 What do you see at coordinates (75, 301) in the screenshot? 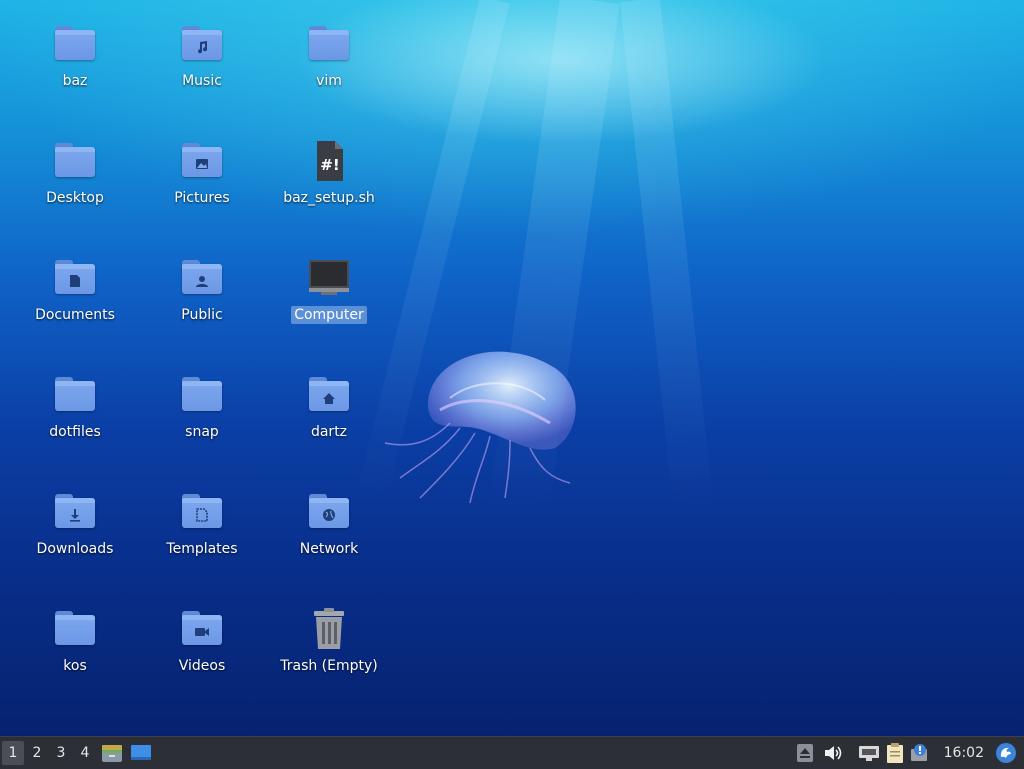
I see `desktop-icon-documents: Documents` at bounding box center [75, 301].